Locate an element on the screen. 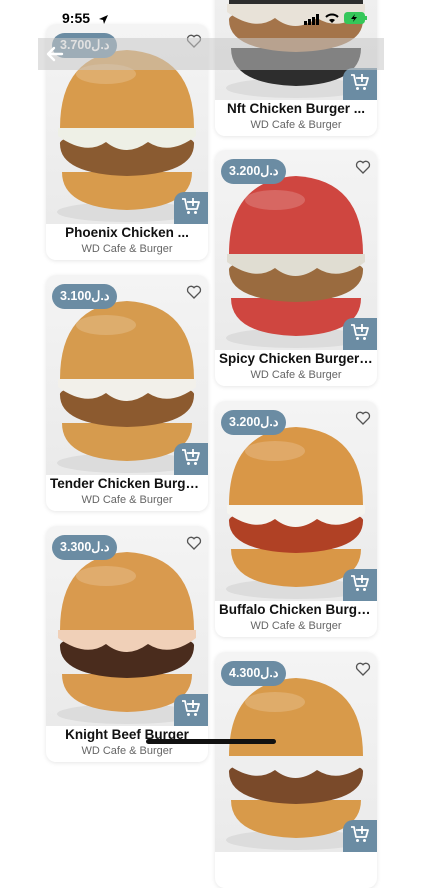 This screenshot has width=422, height=888. signal-icon is located at coordinates (312, 21).